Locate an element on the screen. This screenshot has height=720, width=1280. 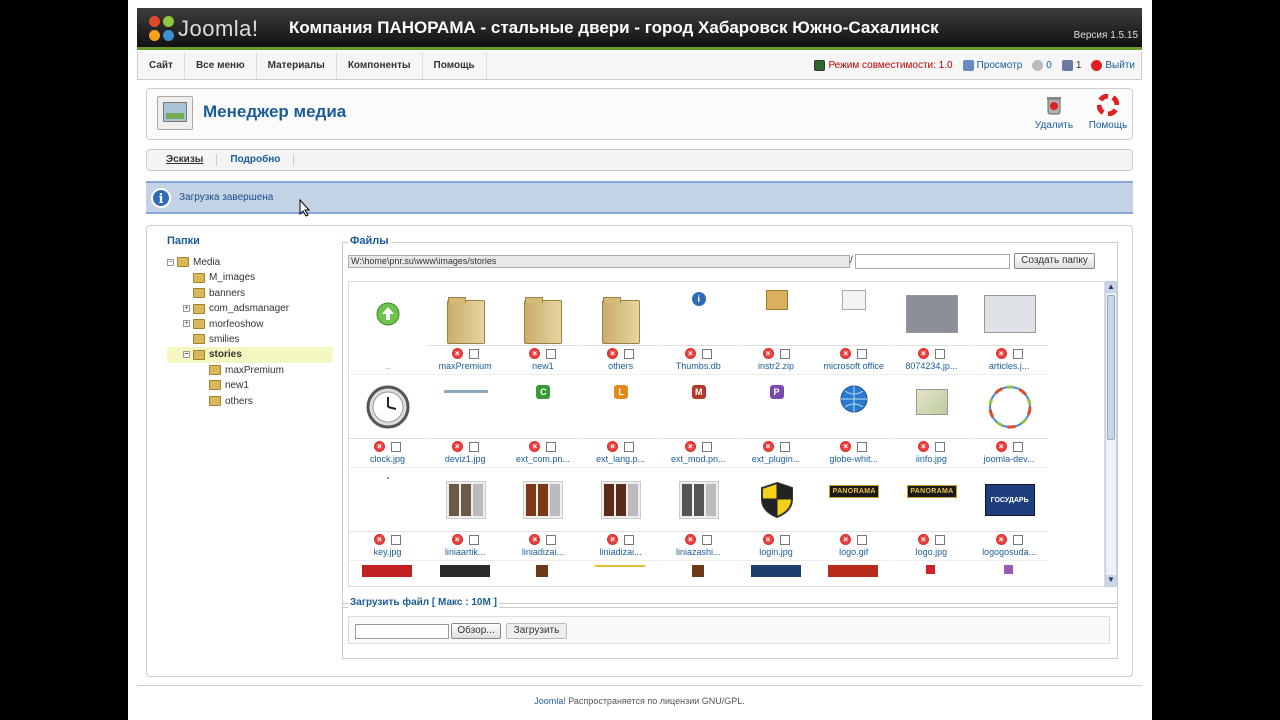
file-item: .. is located at coordinates (387, 328).